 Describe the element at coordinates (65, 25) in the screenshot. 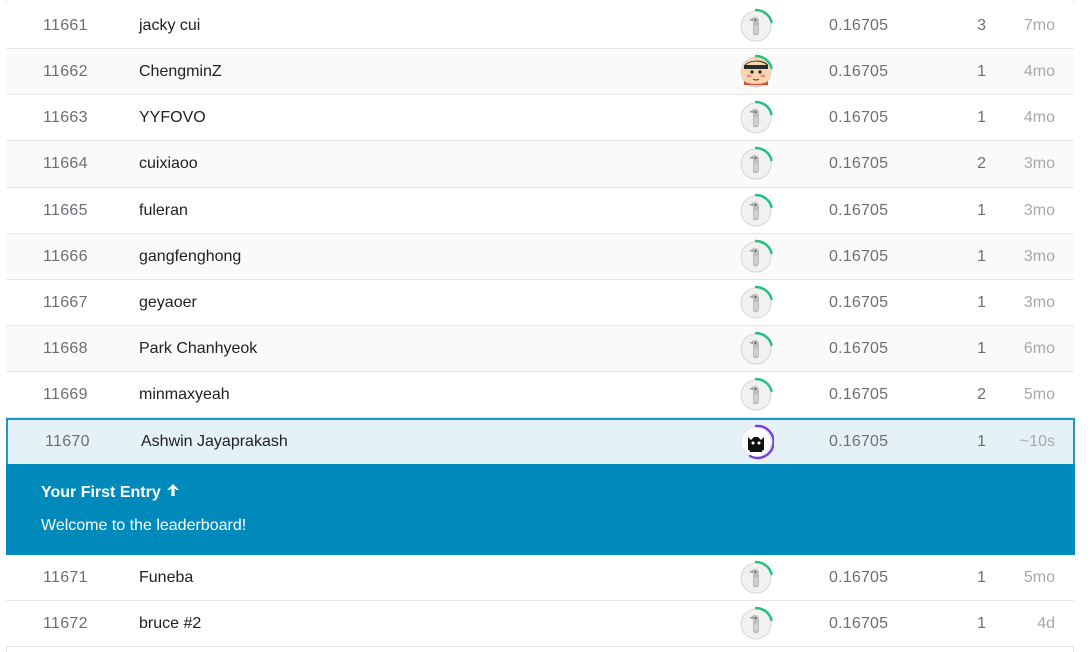

I see `rank-cell: 11661` at that location.